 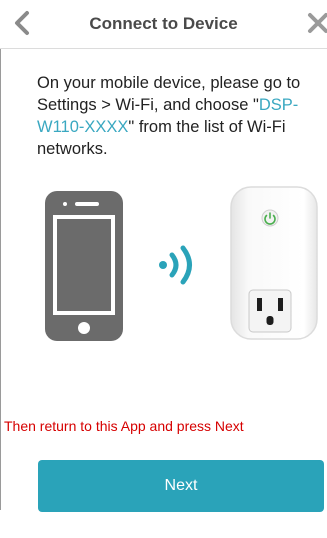 I want to click on wifi-signal-icon, so click(x=175, y=265).